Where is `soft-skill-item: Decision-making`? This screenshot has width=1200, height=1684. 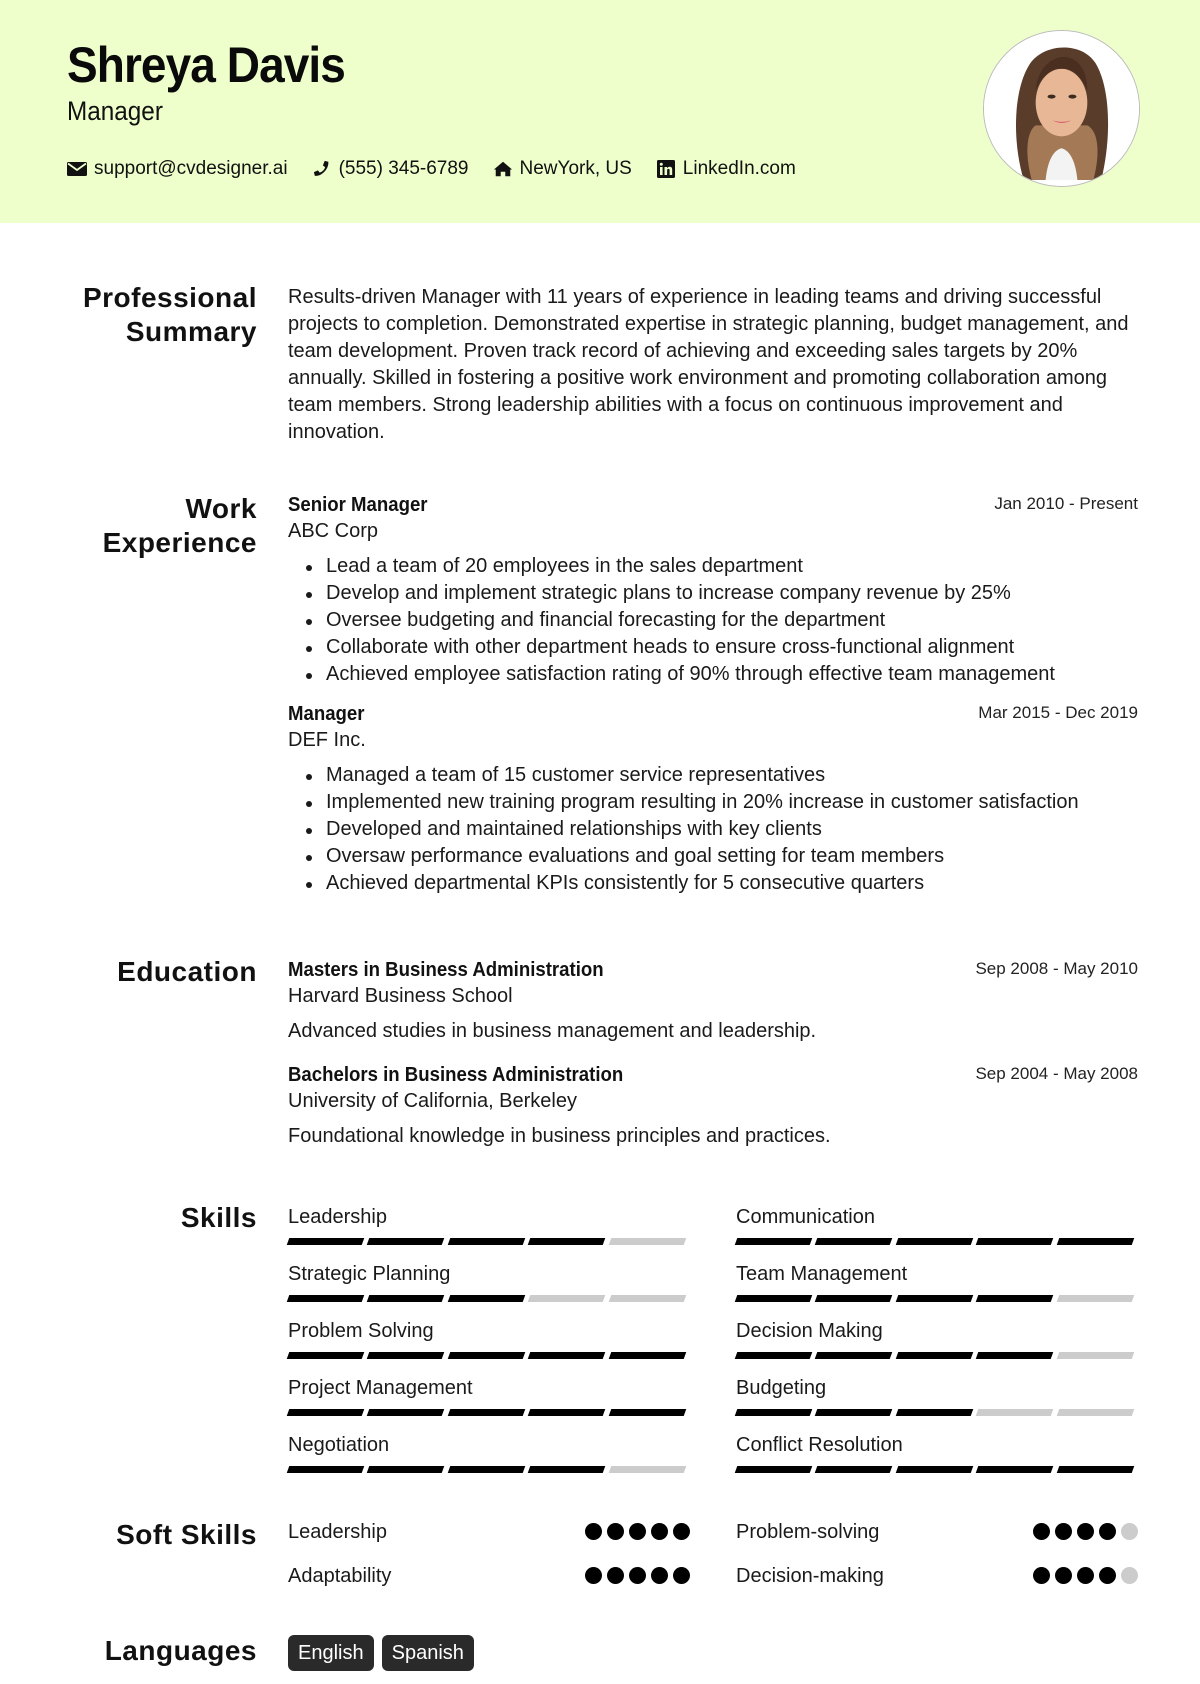
soft-skill-item: Decision-making is located at coordinates (937, 1576).